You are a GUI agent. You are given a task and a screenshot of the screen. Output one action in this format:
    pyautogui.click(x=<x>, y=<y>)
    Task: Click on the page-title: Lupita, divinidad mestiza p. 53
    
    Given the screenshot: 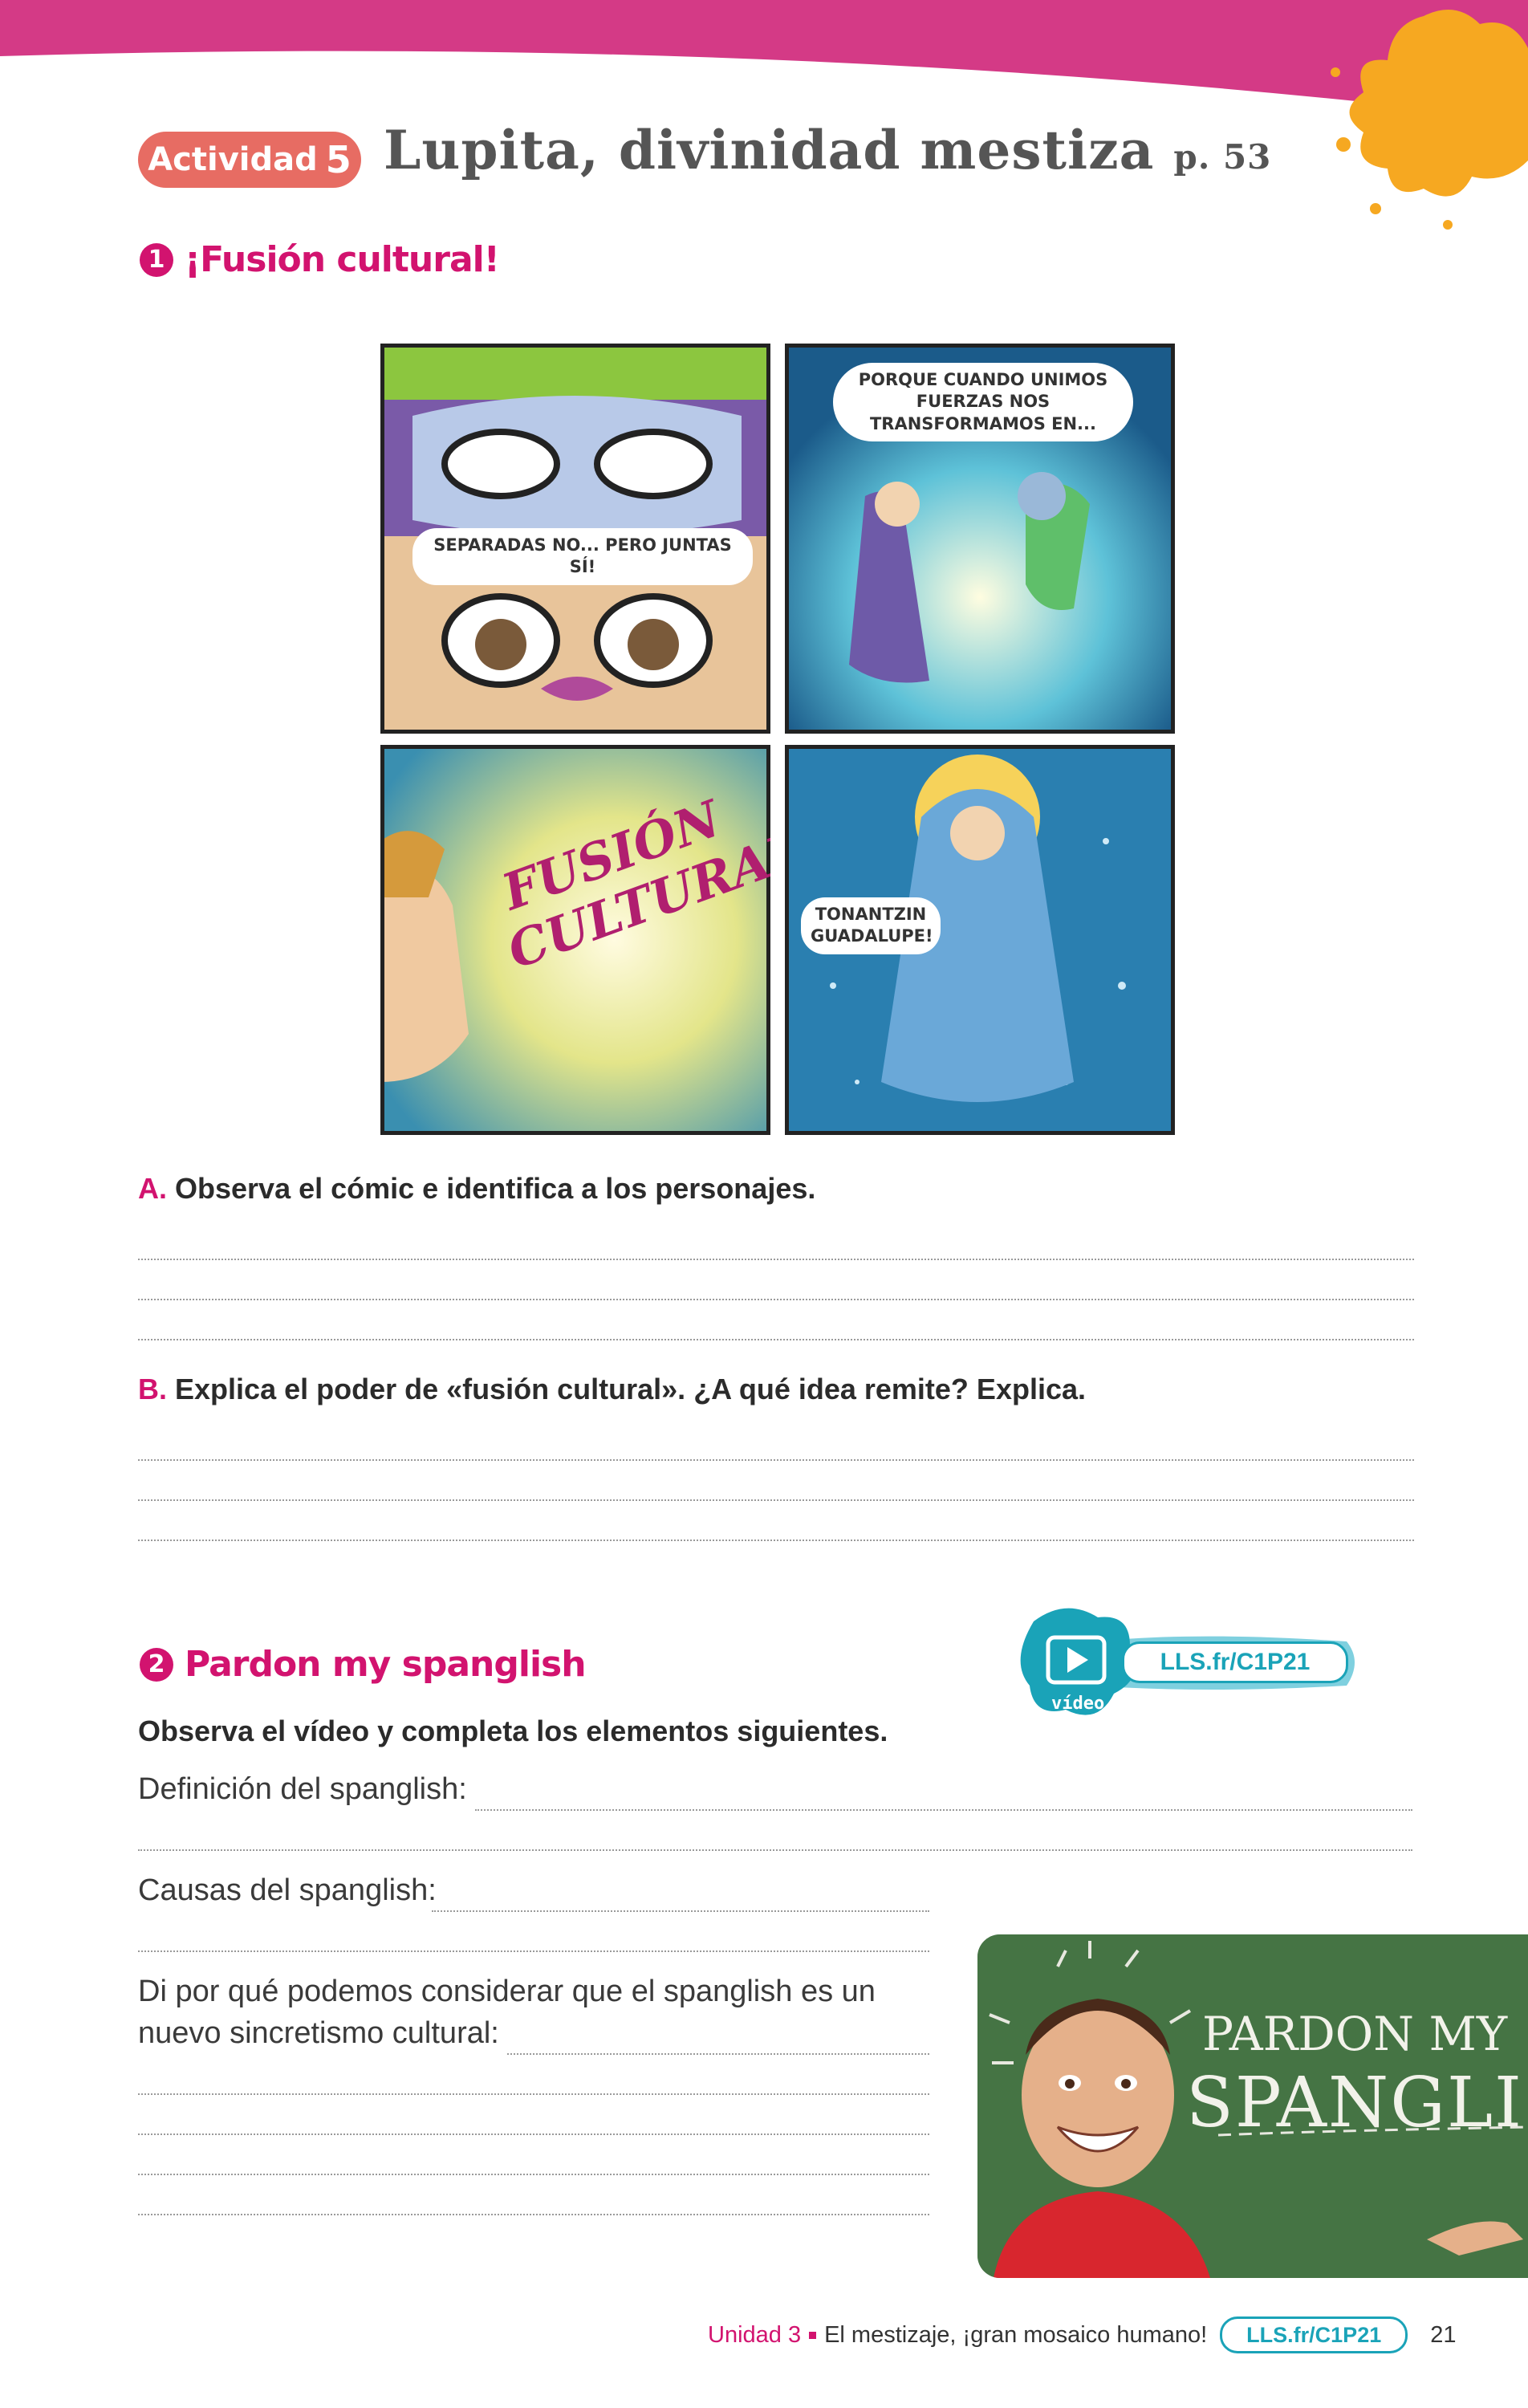 What is the action you would take?
    pyautogui.click(x=828, y=150)
    